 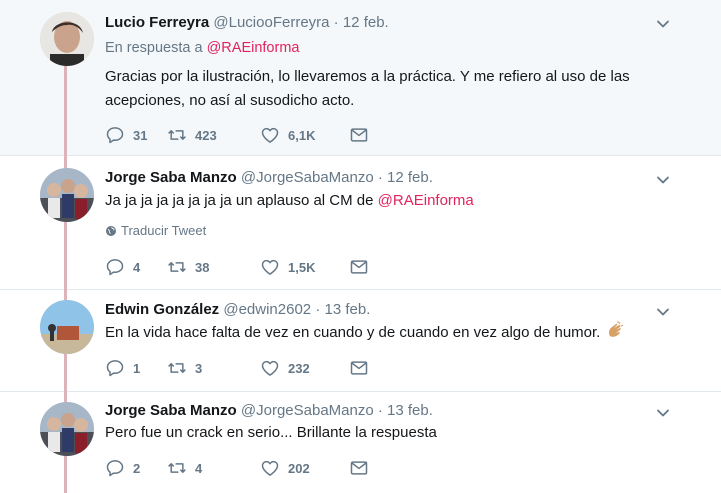 I want to click on like-button: 202, so click(x=304, y=468).